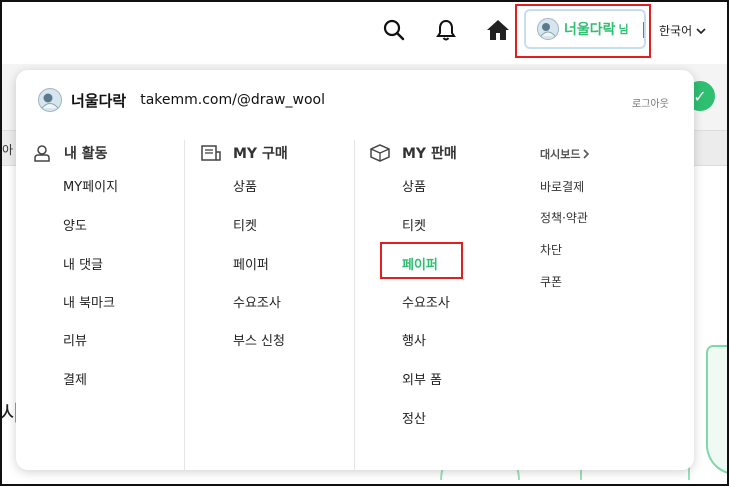 The image size is (729, 486). Describe the element at coordinates (260, 154) in the screenshot. I see `column-title: MY 구매` at that location.